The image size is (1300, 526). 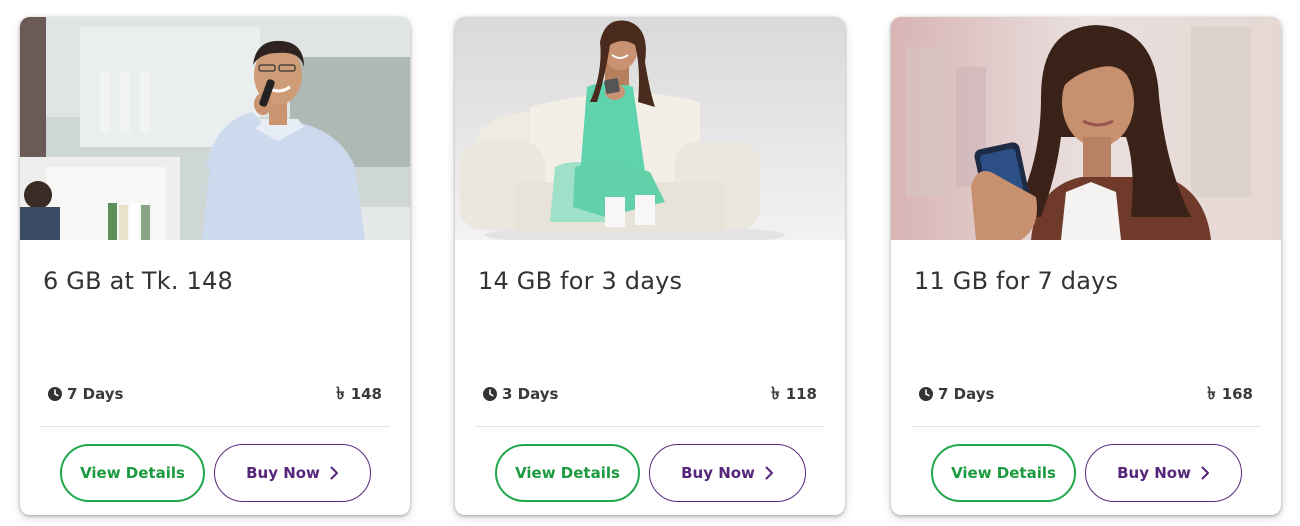 I want to click on price-value: 118, so click(x=801, y=394).